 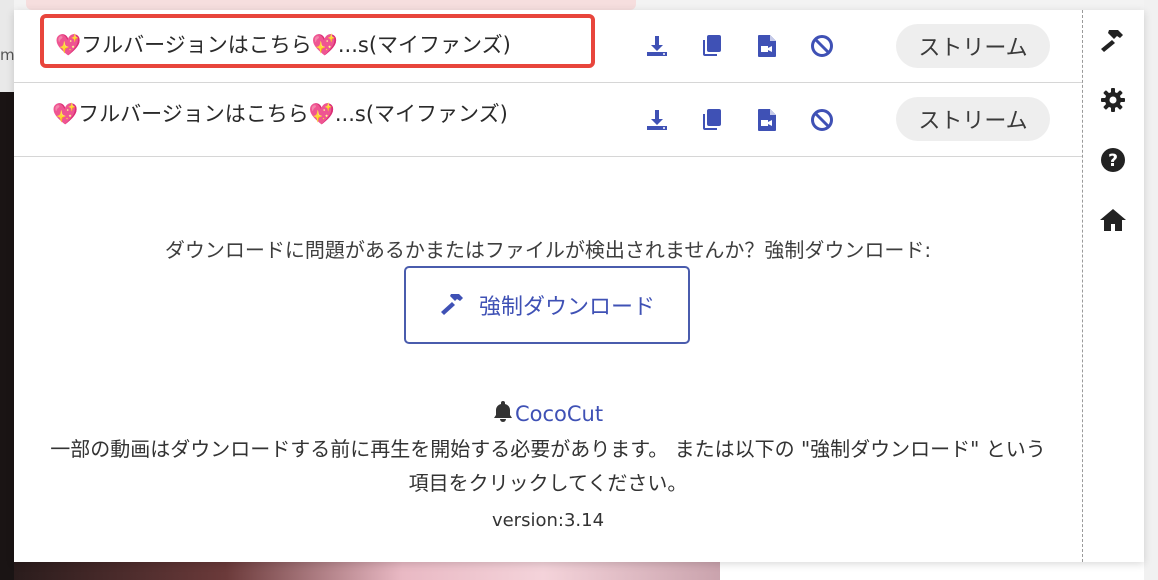 What do you see at coordinates (548, 520) in the screenshot?
I see `version-label: version:3.14` at bounding box center [548, 520].